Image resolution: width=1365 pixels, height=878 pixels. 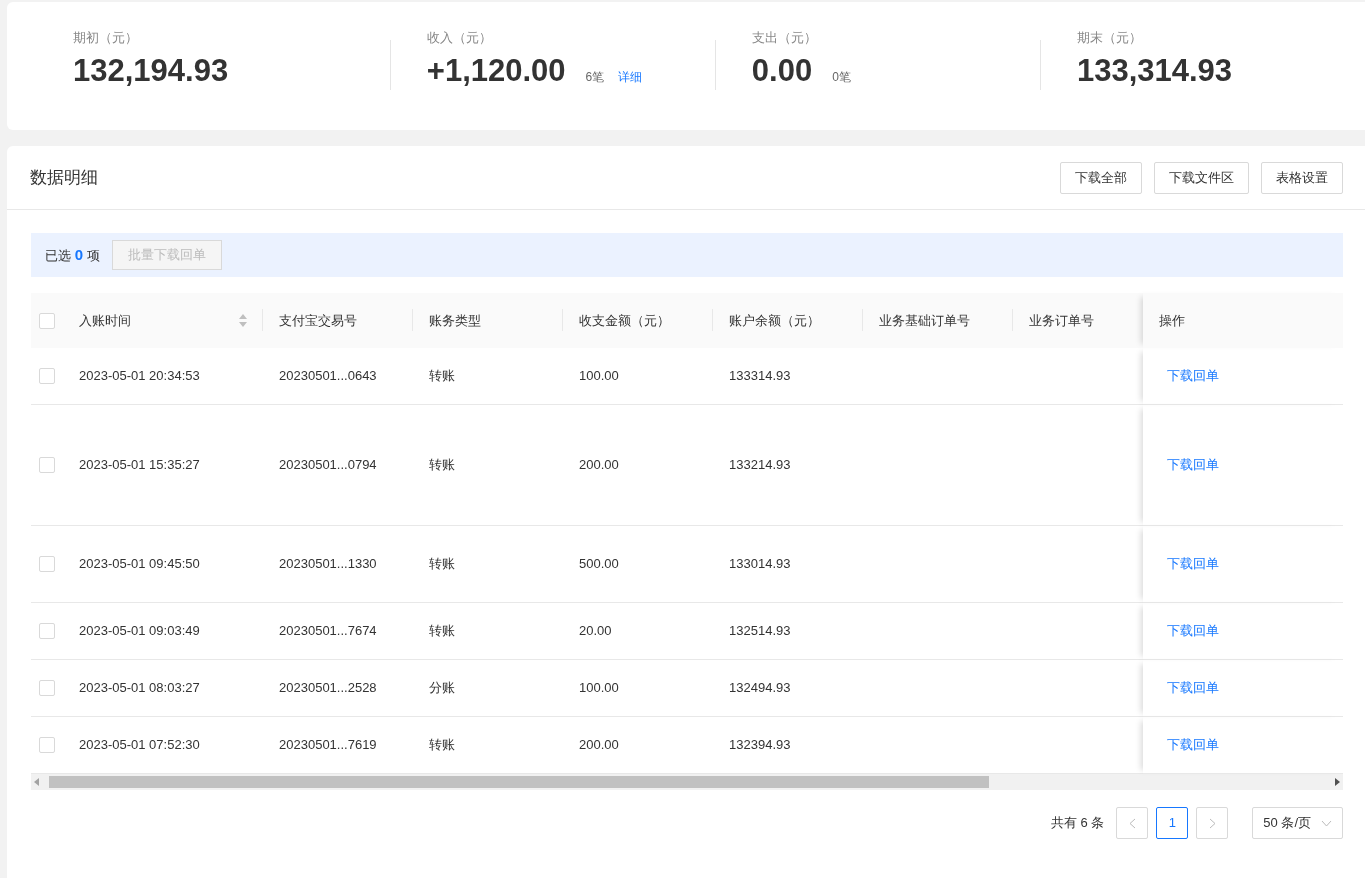 I want to click on page-size-select: 50 条/页, so click(x=1297, y=823).